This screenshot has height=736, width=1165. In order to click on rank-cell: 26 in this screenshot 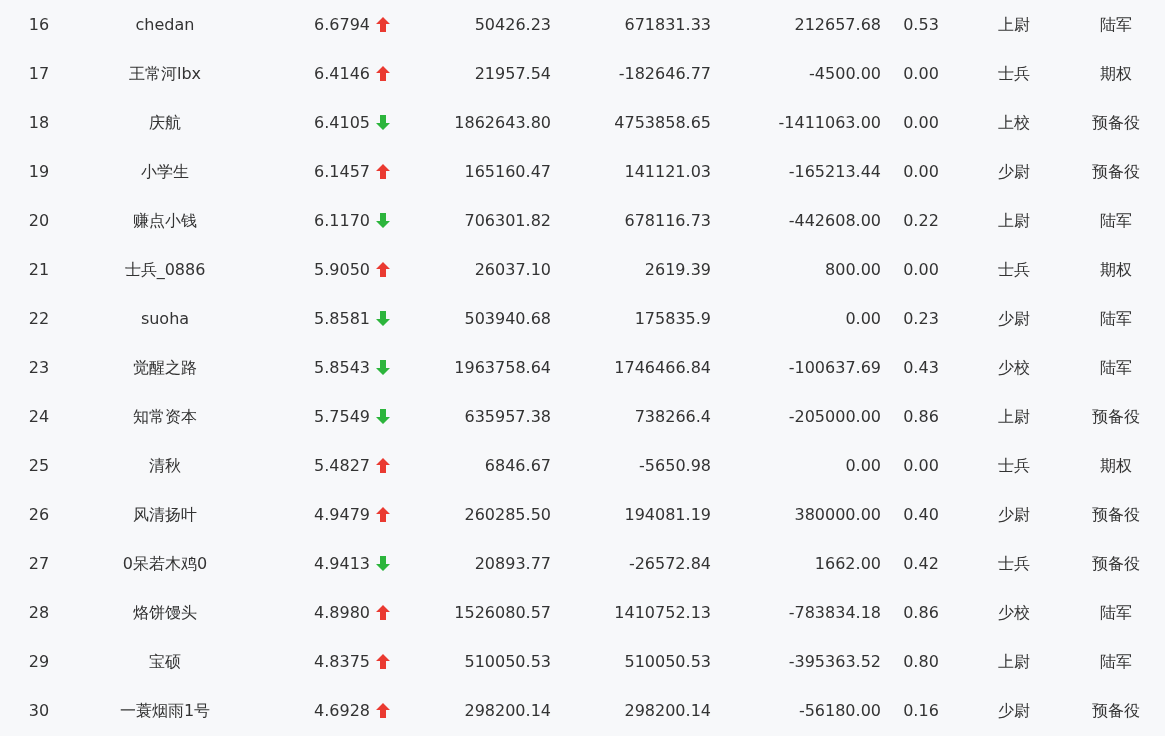, I will do `click(39, 514)`.